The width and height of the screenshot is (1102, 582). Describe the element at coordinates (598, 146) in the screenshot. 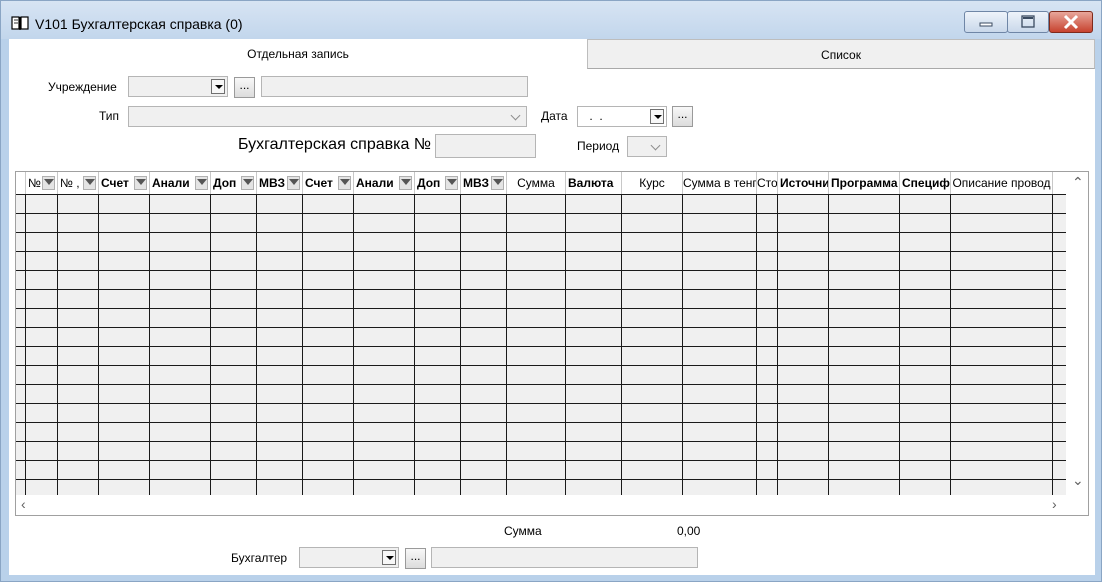

I see `period-label: Период` at that location.